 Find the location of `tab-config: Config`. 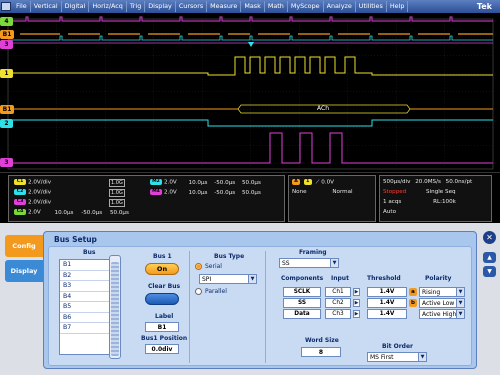

tab-config: Config is located at coordinates (24, 246).